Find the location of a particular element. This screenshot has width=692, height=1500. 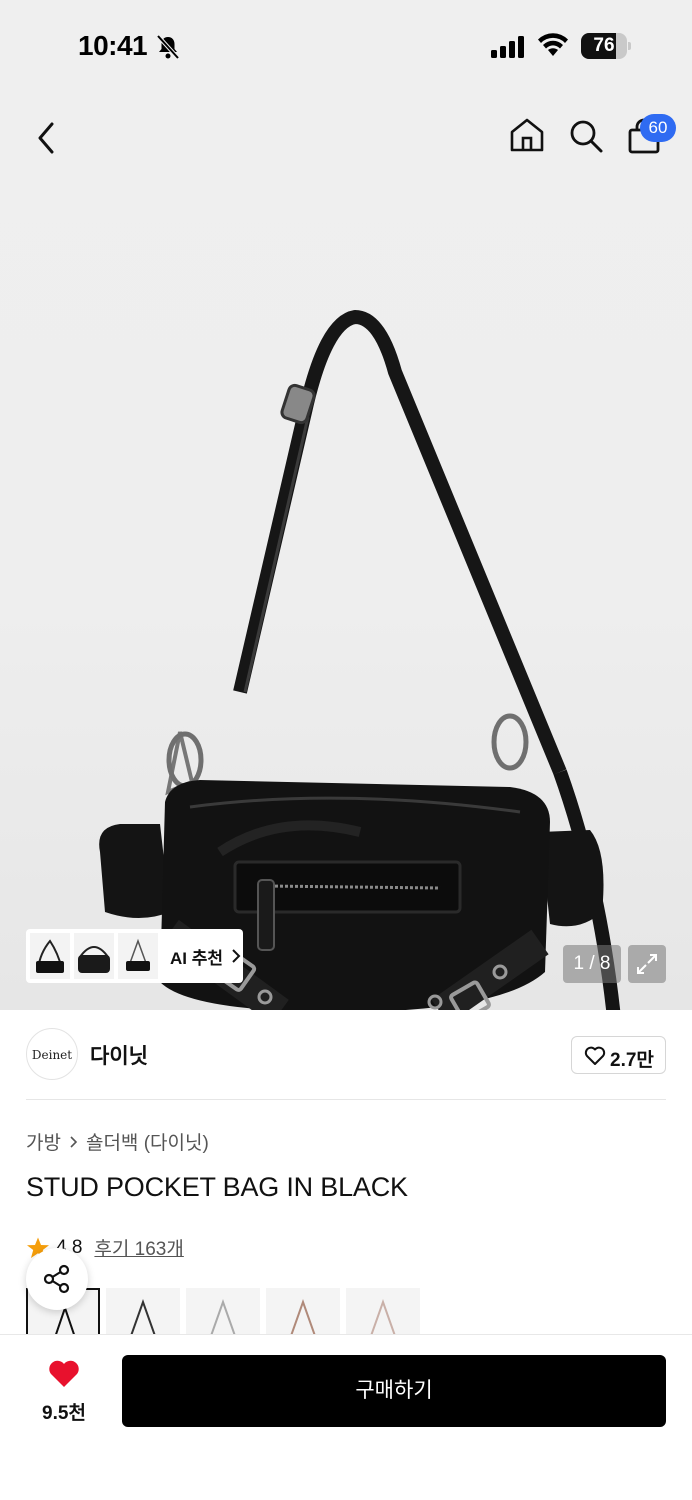

brand-name: 다이닛 is located at coordinates (119, 1055).